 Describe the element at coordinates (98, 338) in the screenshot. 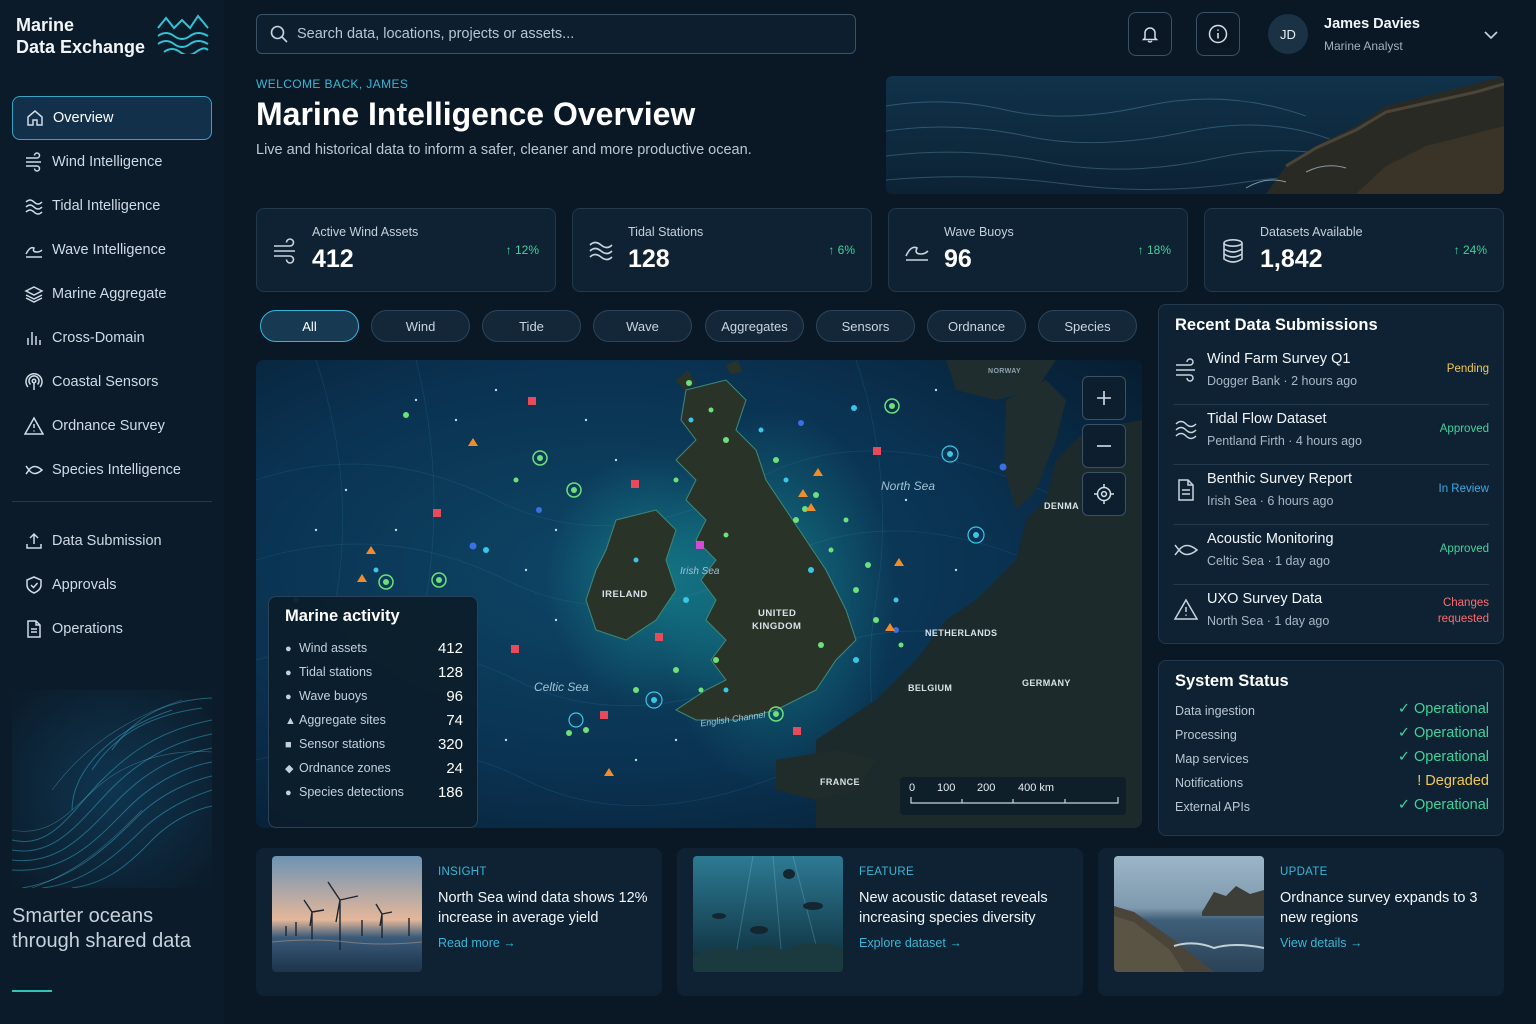

I see `sidebar-item-label: Cross-Domain` at that location.